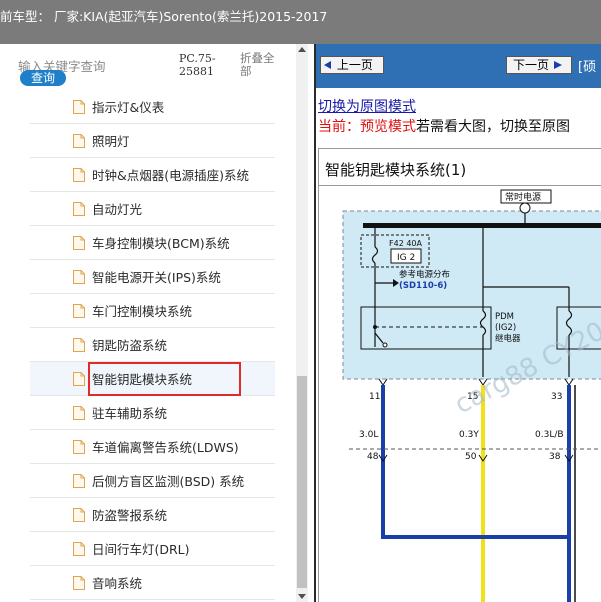 The image size is (601, 602). I want to click on prev-page-label: 上一页, so click(354, 65).